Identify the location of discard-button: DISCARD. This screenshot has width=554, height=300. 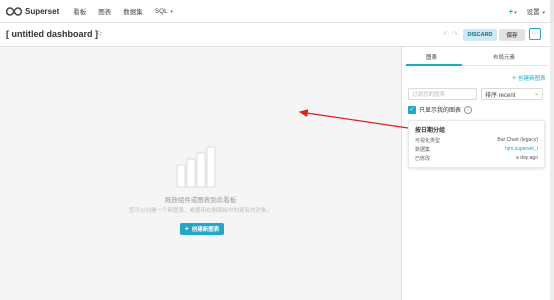
(480, 35).